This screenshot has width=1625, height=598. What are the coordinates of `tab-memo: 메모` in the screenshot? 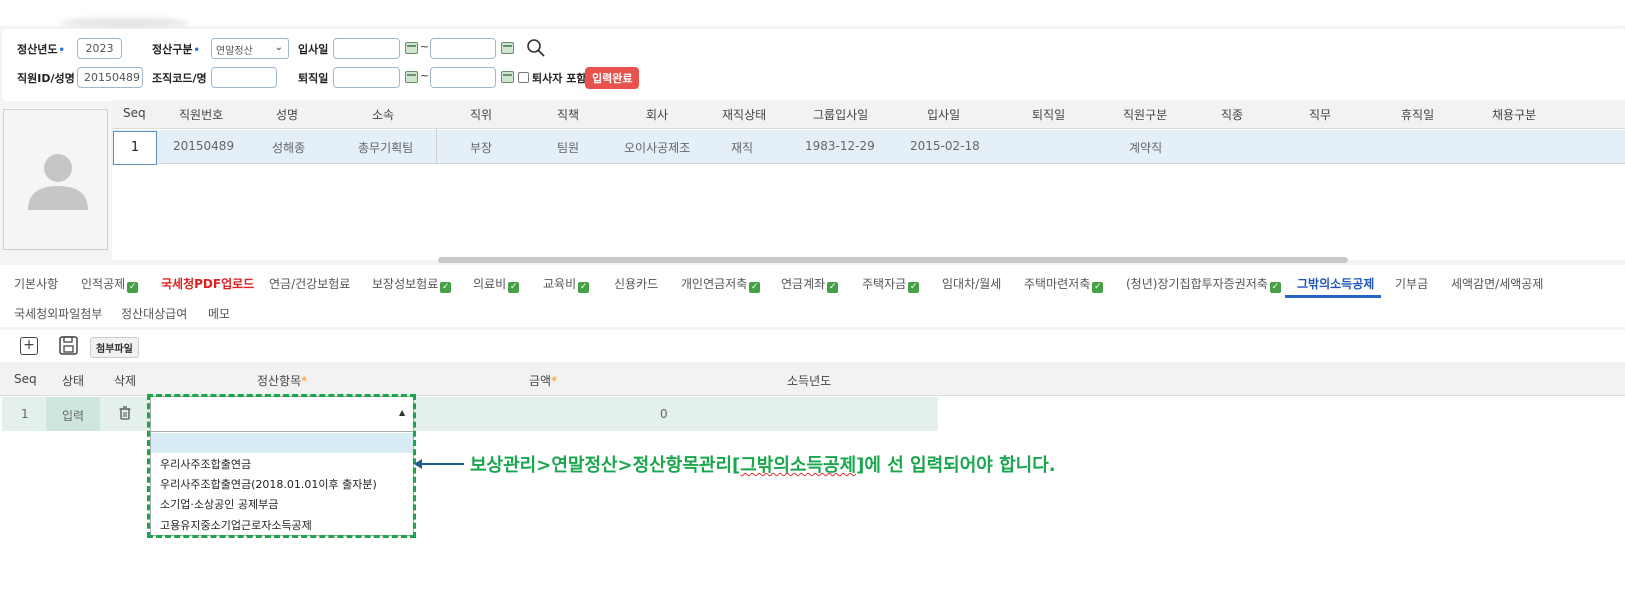 It's located at (219, 313).